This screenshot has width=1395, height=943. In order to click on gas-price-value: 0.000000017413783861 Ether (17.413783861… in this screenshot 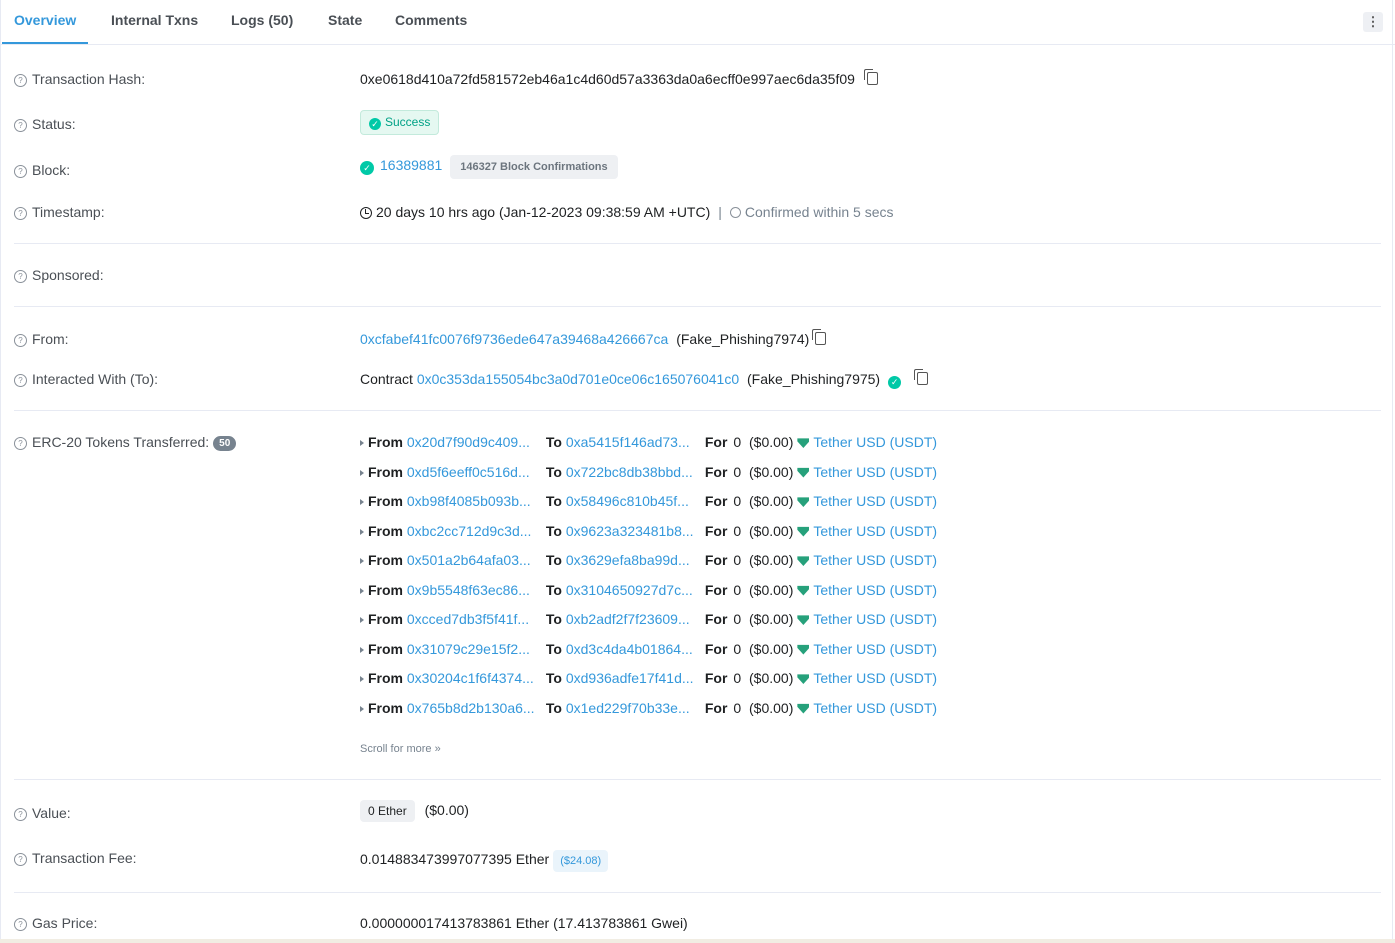, I will do `click(524, 923)`.